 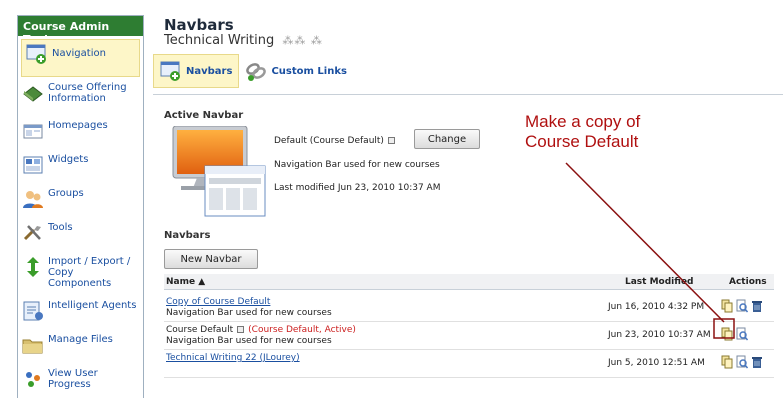 I want to click on annotation-line-1: Make a copy of, so click(x=583, y=121).